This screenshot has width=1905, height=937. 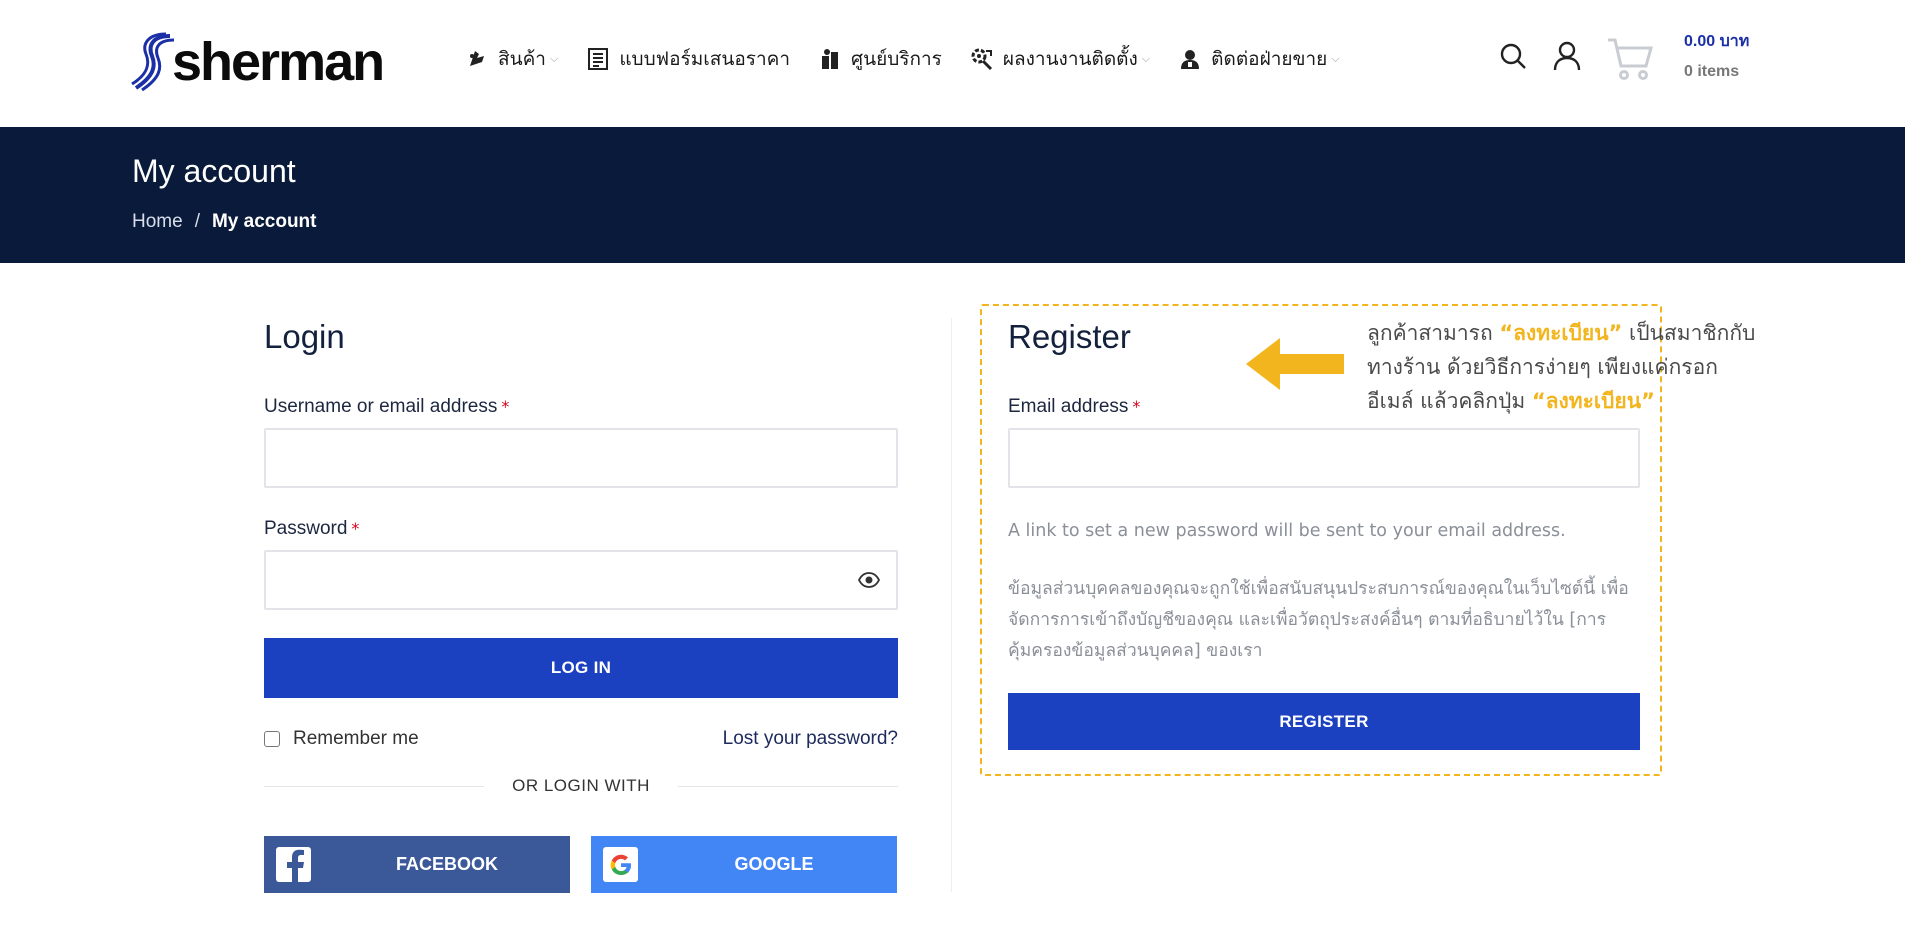 I want to click on nav-item-installation-works: ผลงานงานติดตั้ง ⌵, so click(x=1060, y=59).